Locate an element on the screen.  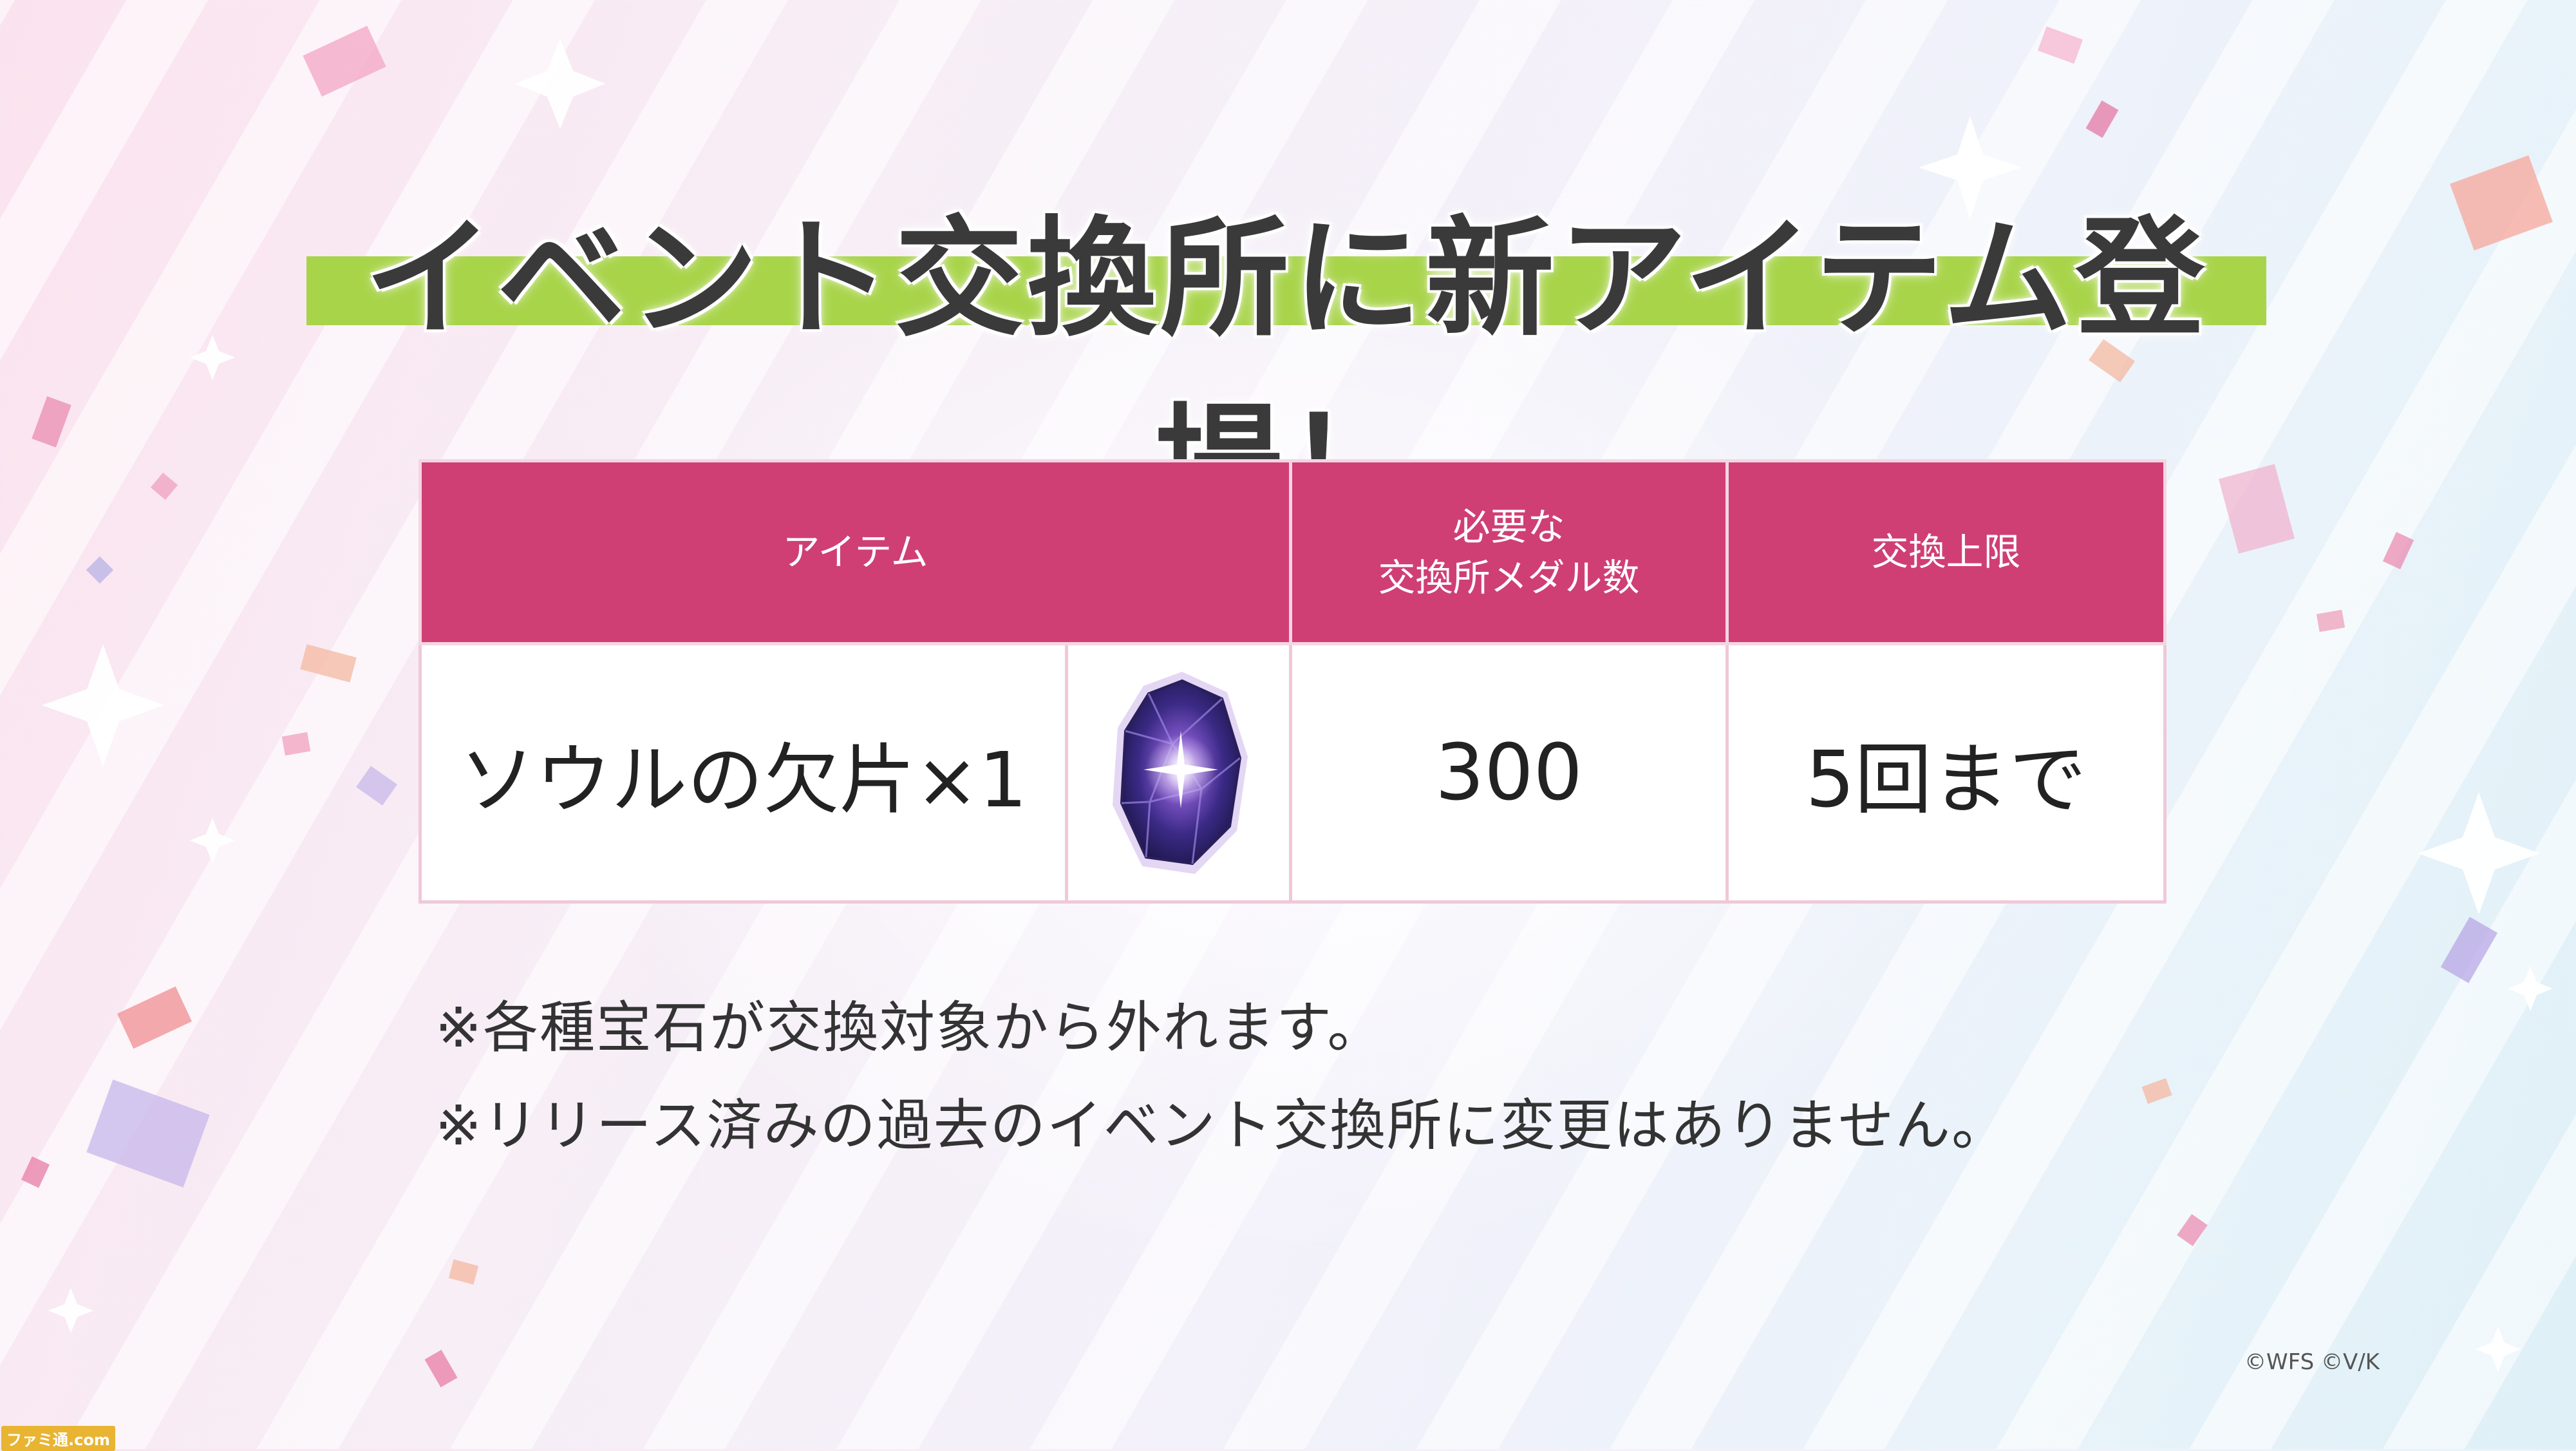
exchange-limit-cell: 5回まで is located at coordinates (1946, 773).